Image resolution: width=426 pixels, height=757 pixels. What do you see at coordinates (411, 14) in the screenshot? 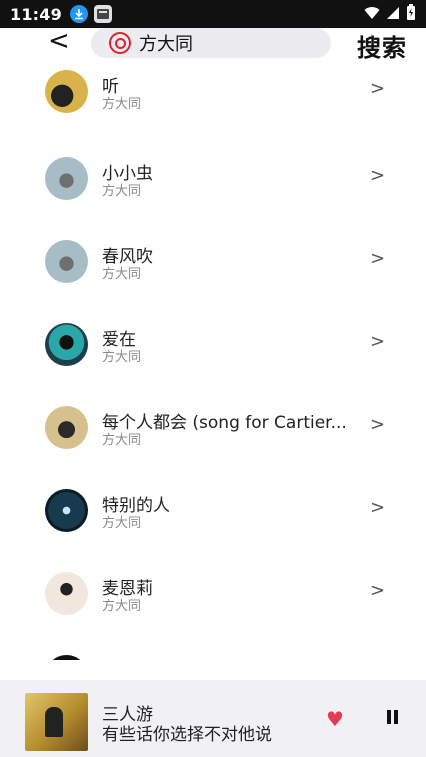
I see `battery-icon` at bounding box center [411, 14].